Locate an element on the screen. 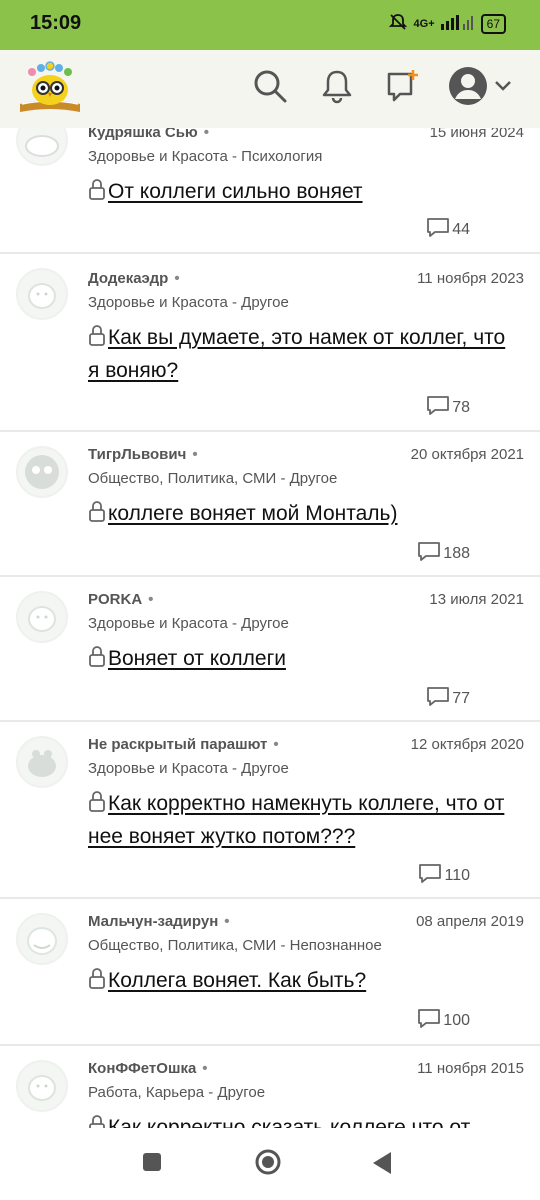 The height and width of the screenshot is (1200, 540). signal-icon is located at coordinates (457, 23).